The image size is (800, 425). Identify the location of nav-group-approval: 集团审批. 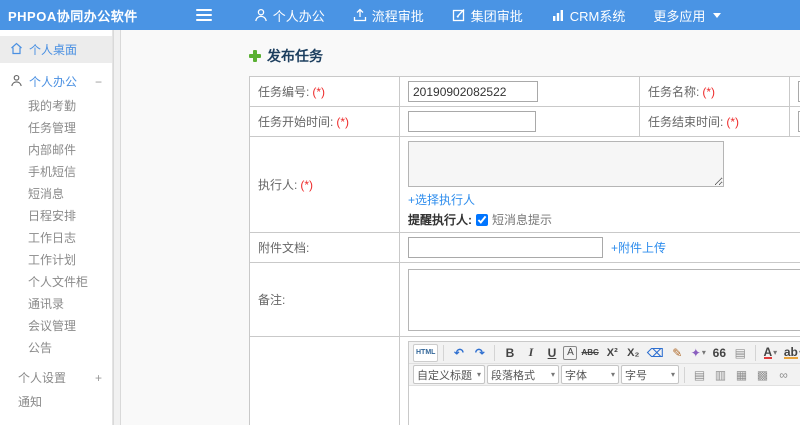
(487, 15).